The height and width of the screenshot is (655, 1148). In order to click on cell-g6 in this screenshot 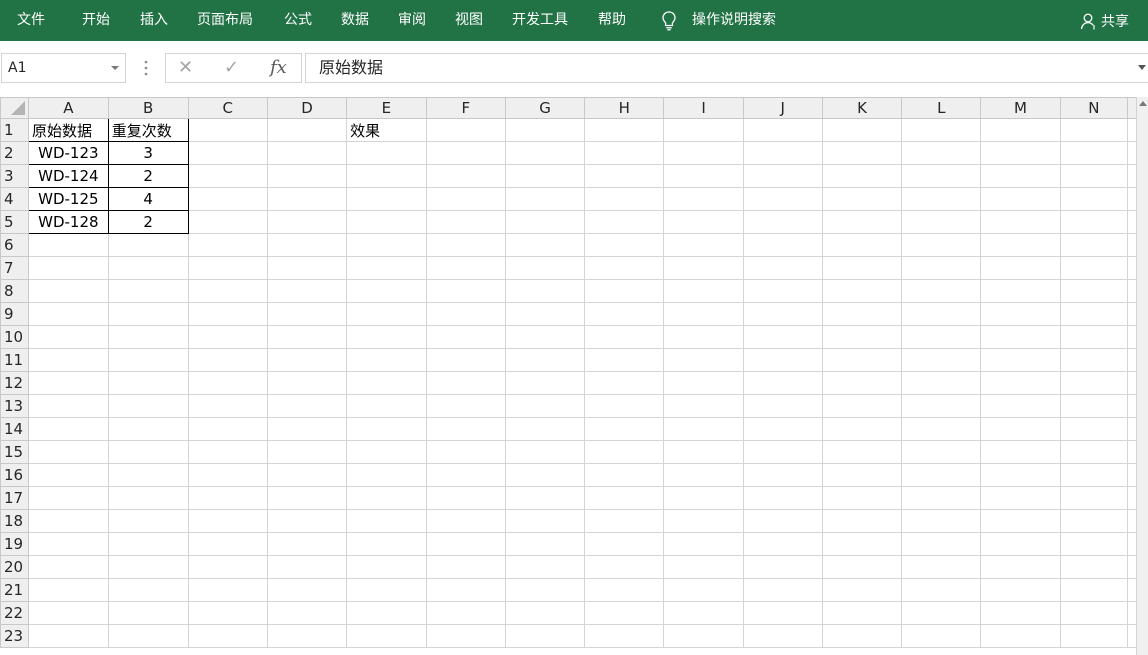, I will do `click(545, 245)`.